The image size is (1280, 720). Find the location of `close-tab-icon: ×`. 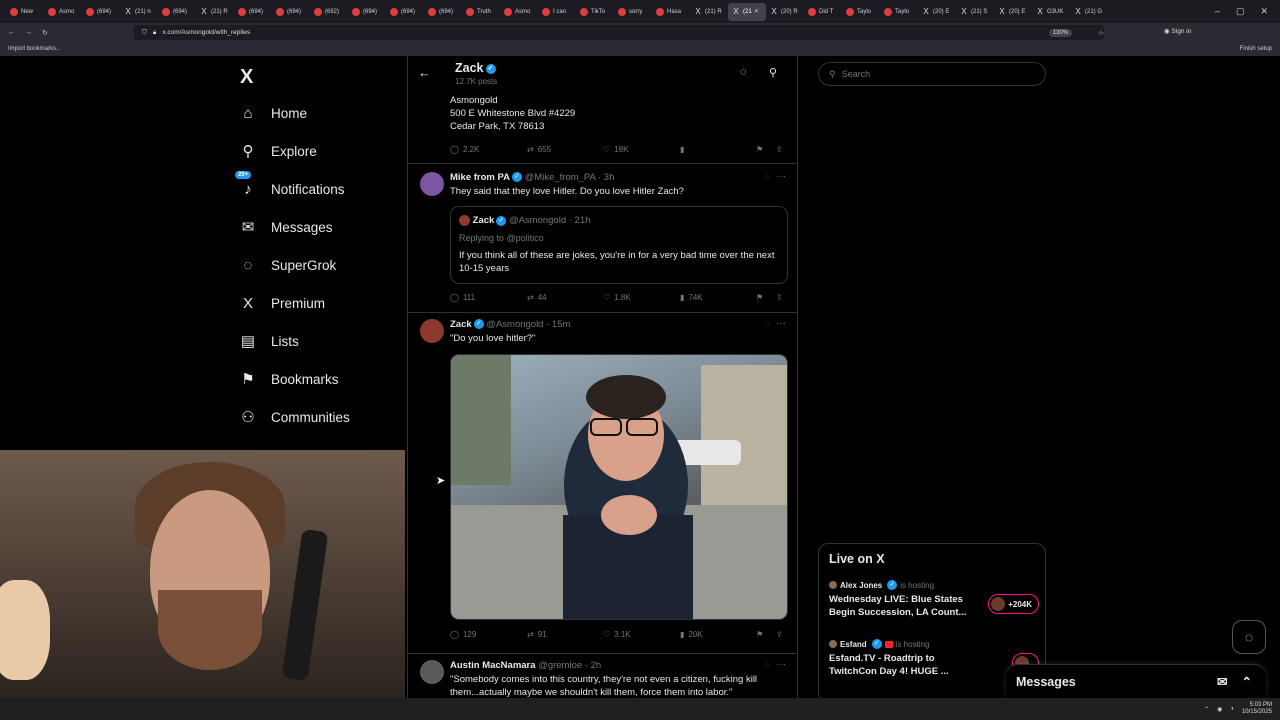

close-tab-icon: × is located at coordinates (757, 12).